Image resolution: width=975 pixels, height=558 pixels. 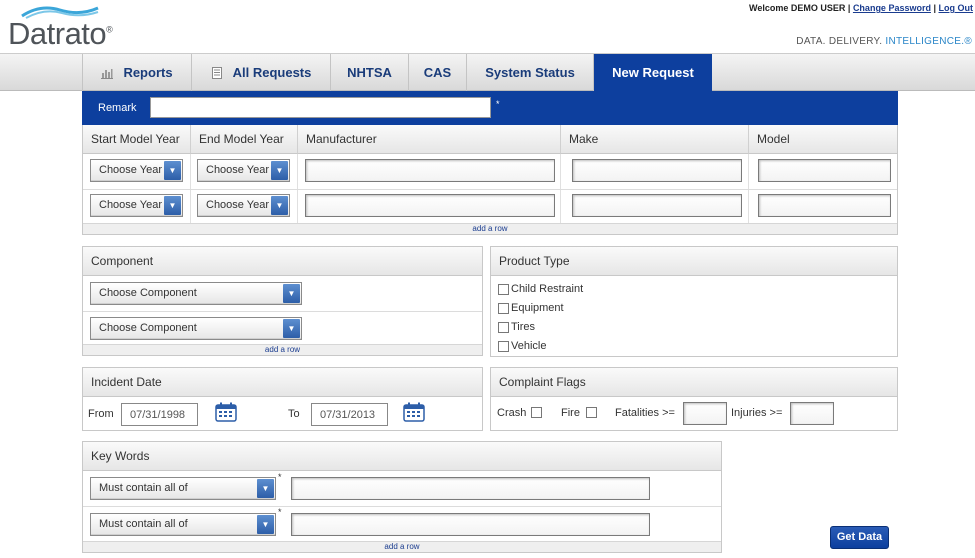 I want to click on remark-label: Remark, so click(x=117, y=108).